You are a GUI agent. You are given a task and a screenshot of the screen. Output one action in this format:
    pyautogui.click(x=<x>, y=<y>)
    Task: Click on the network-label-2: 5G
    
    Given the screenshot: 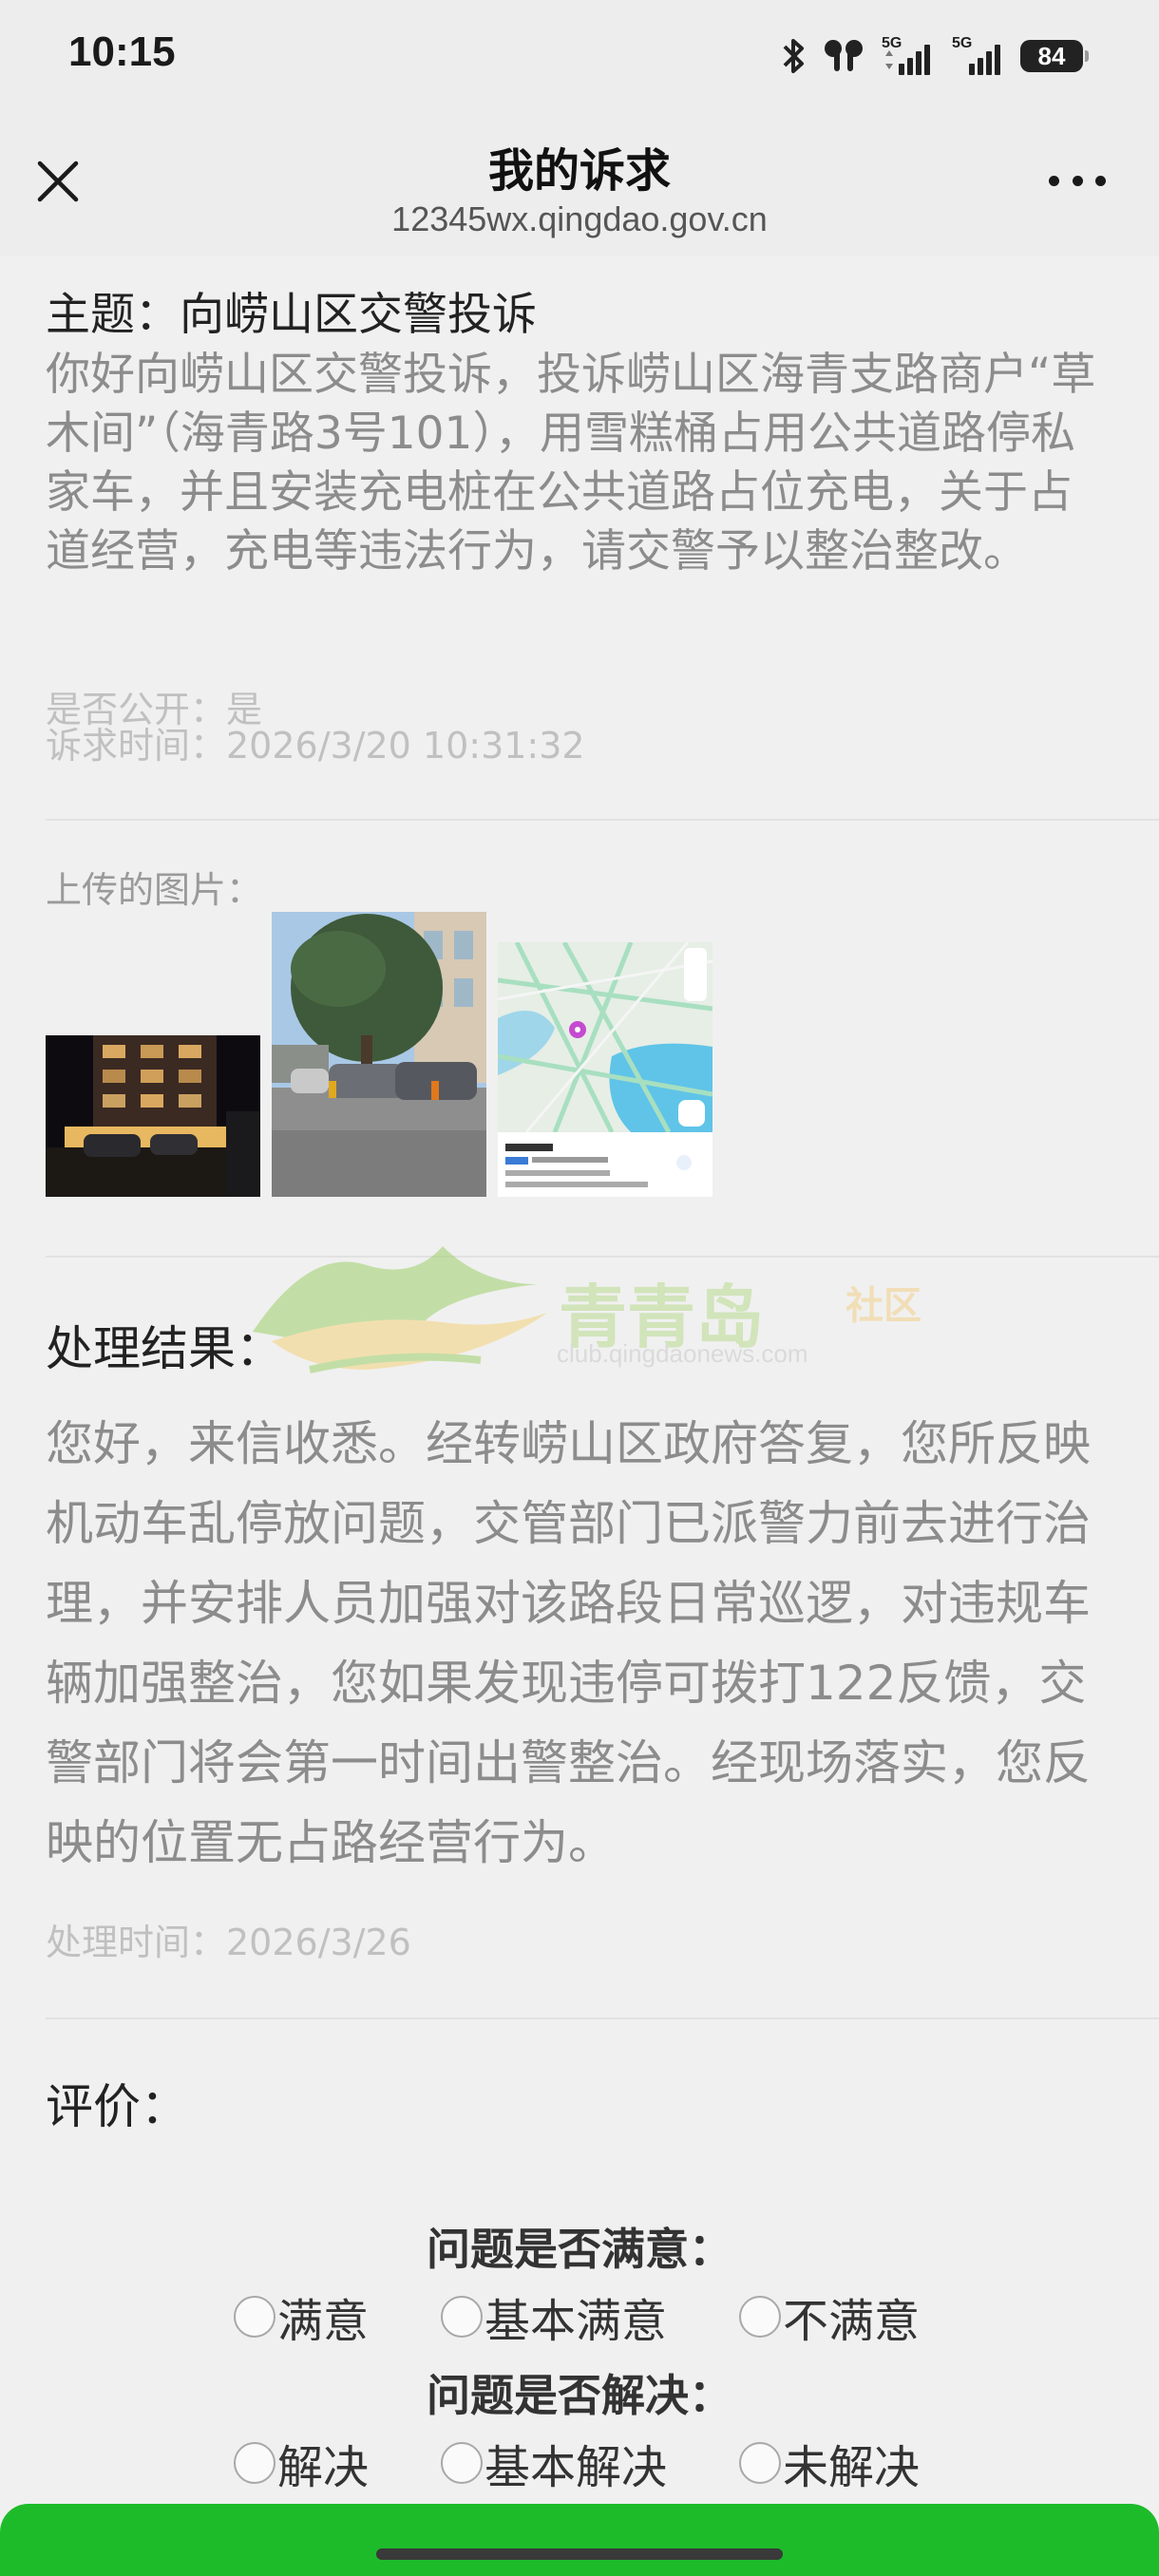 What is the action you would take?
    pyautogui.click(x=962, y=43)
    